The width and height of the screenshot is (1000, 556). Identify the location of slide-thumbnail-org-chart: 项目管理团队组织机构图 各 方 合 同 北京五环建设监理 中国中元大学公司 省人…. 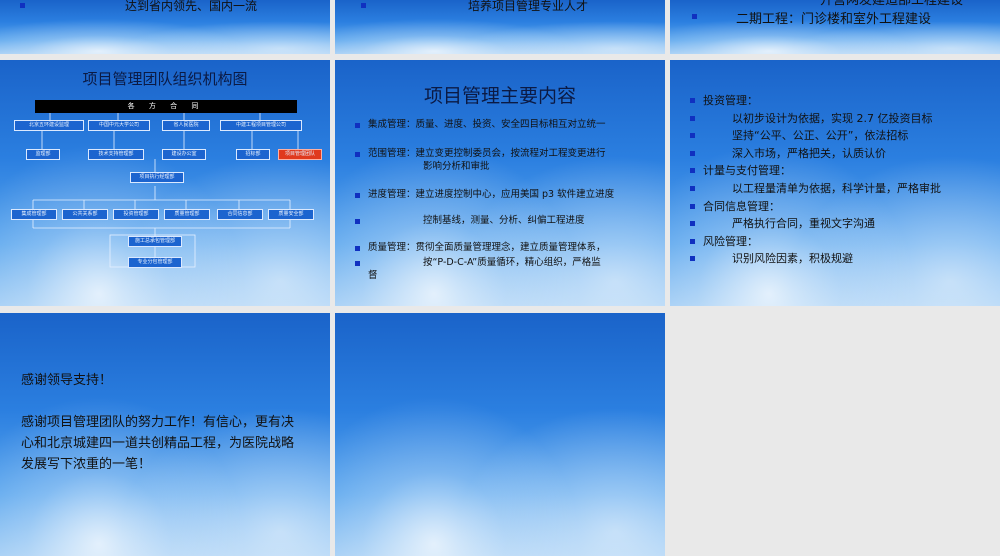
(165, 183).